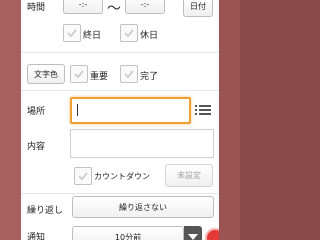 The image size is (320, 240). I want to click on all-day-label: 終日, so click(92, 36).